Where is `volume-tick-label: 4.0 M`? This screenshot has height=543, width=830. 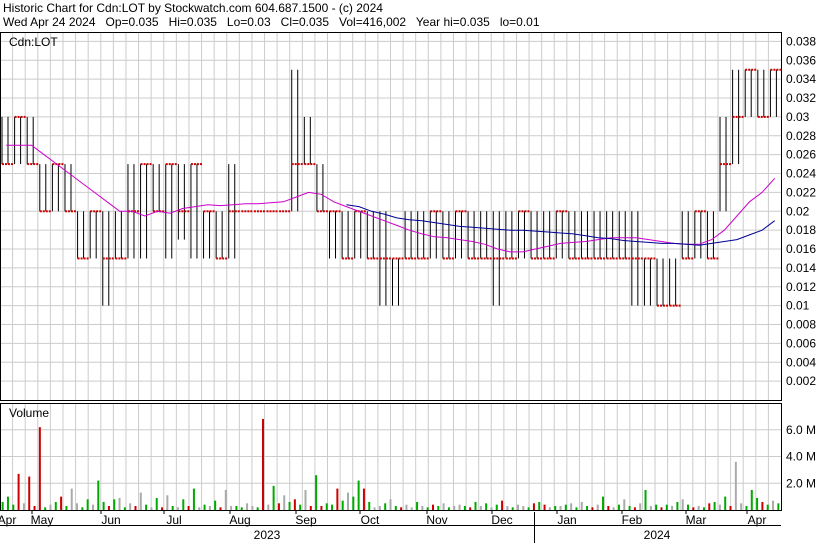
volume-tick-label: 4.0 M is located at coordinates (801, 457).